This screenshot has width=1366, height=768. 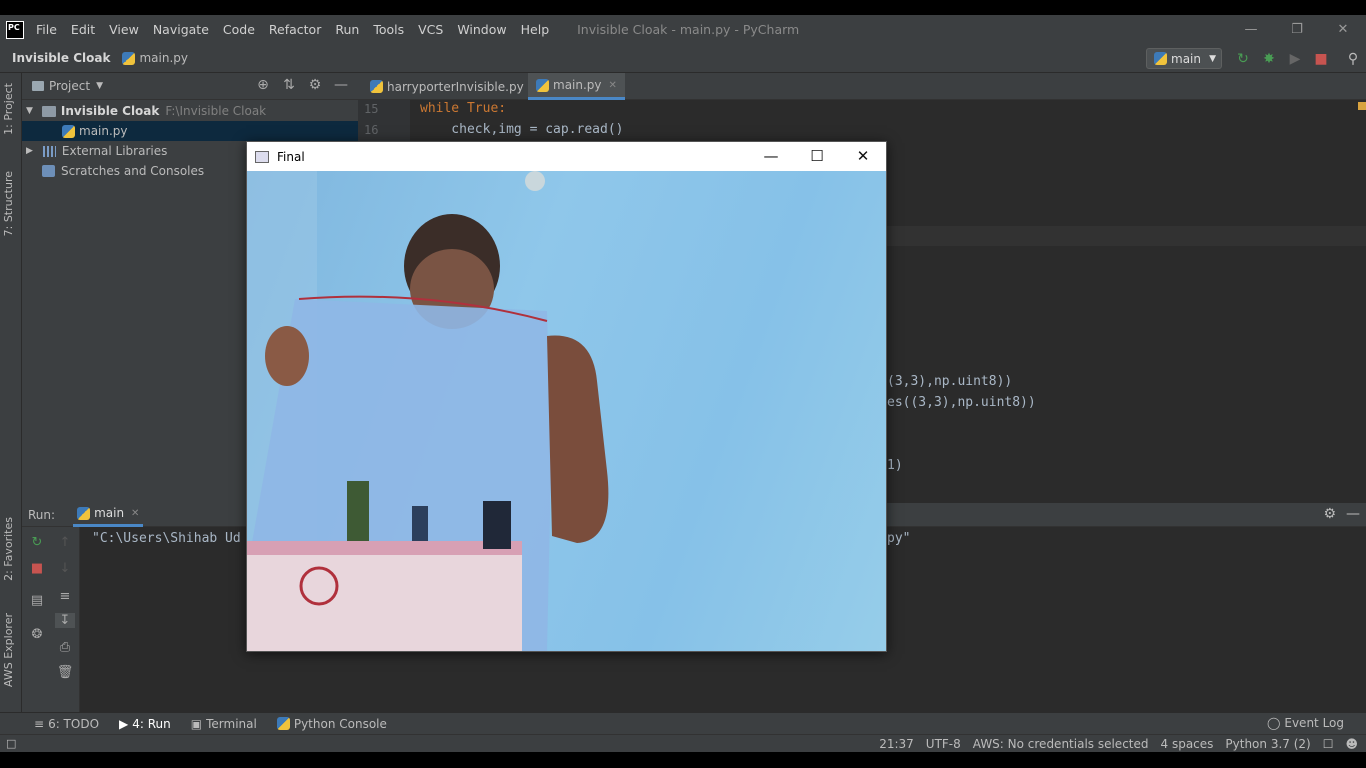 What do you see at coordinates (1314, 723) in the screenshot?
I see `event-log-label: Event Log` at bounding box center [1314, 723].